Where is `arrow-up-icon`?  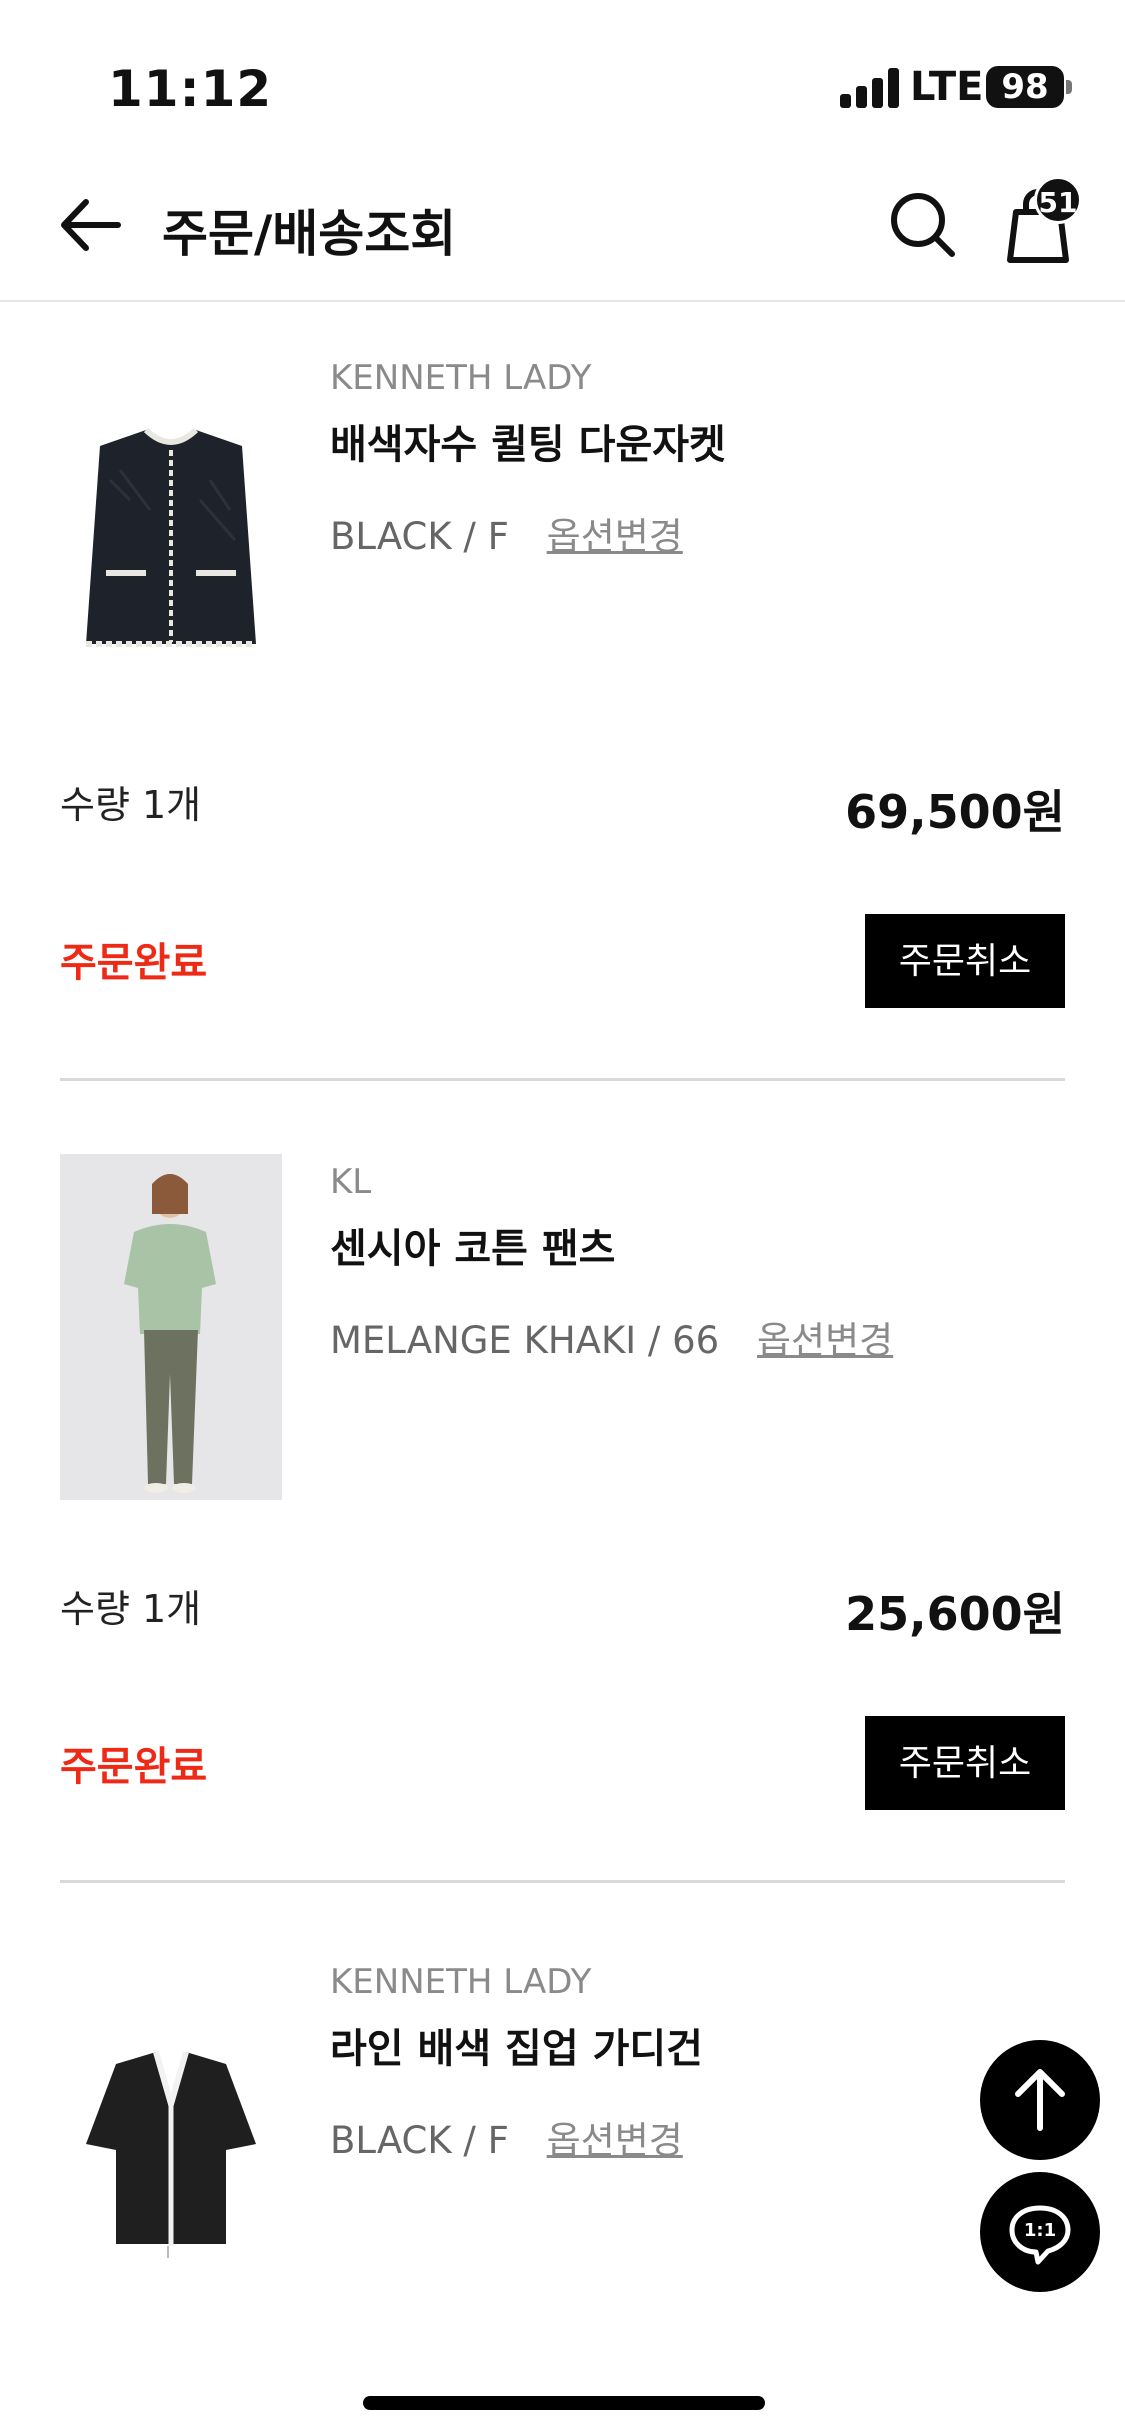
arrow-up-icon is located at coordinates (1040, 2100).